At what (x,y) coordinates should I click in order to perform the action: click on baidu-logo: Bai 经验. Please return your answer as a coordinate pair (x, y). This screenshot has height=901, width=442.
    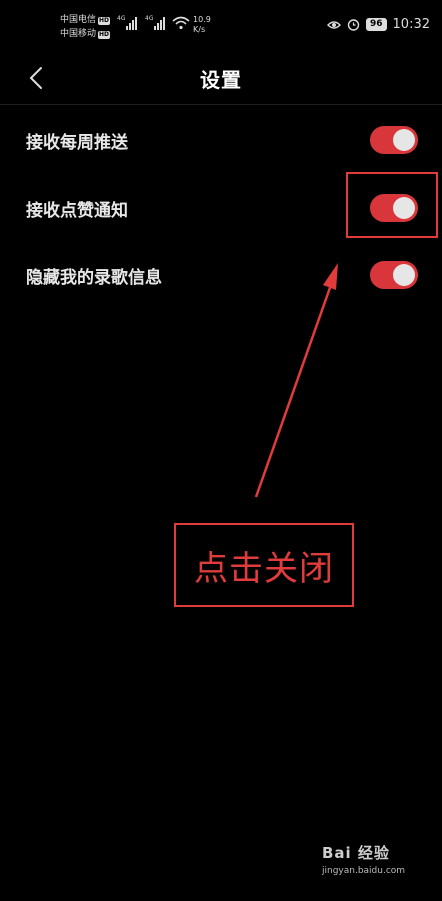
    Looking at the image, I should click on (372, 852).